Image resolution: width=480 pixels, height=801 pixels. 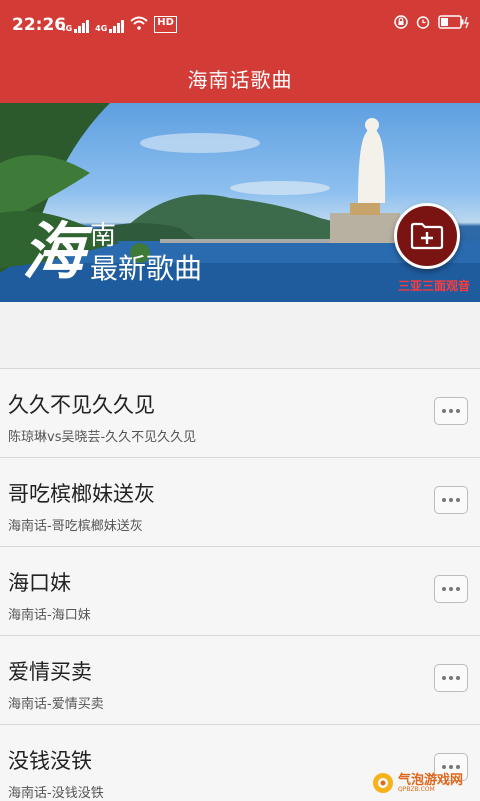 I want to click on song-subtitle: 陈琼琳vs吴晓芸-久久不见久久见, so click(x=102, y=437).